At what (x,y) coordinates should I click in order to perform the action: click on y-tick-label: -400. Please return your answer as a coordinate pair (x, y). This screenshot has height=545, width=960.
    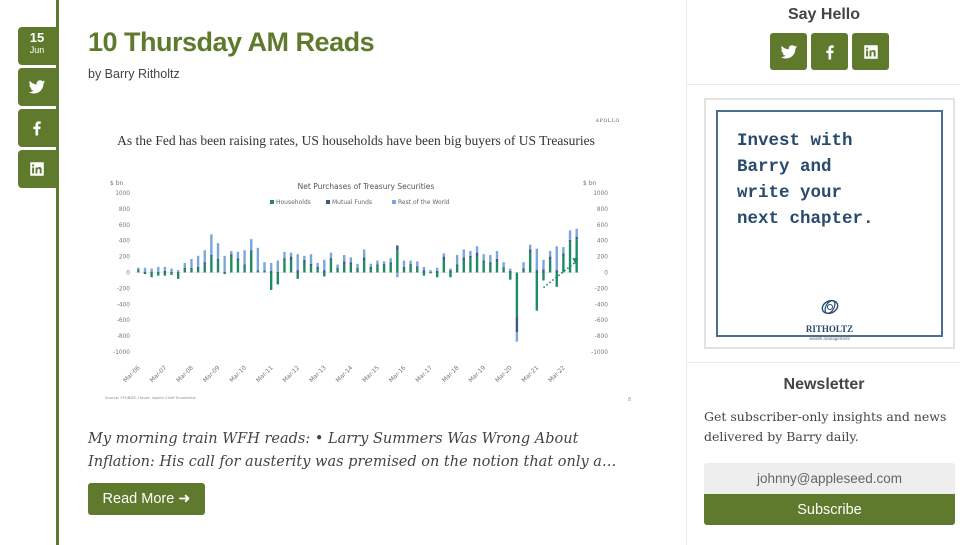
    Looking at the image, I should click on (123, 305).